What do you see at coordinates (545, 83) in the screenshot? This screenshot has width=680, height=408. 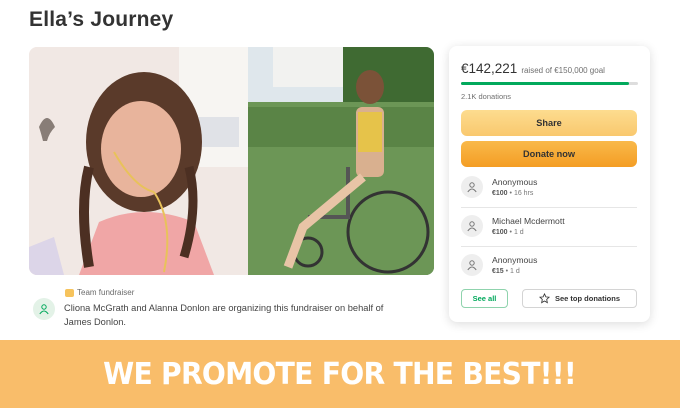 I see `progress-fill` at bounding box center [545, 83].